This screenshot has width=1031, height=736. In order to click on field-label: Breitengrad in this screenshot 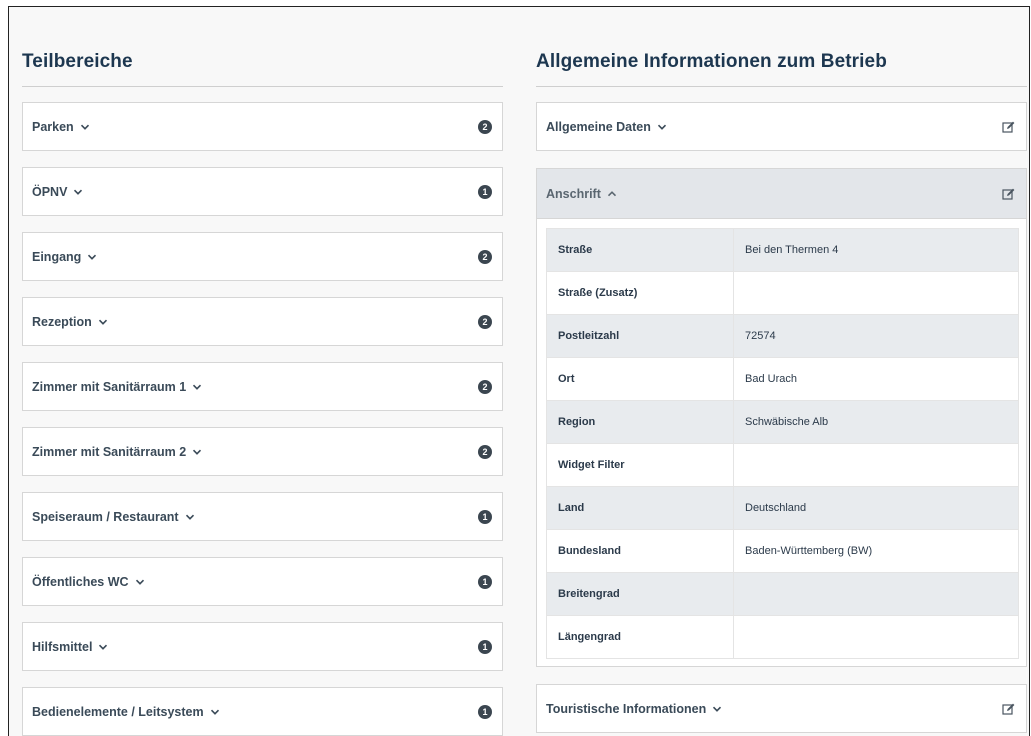, I will do `click(640, 594)`.